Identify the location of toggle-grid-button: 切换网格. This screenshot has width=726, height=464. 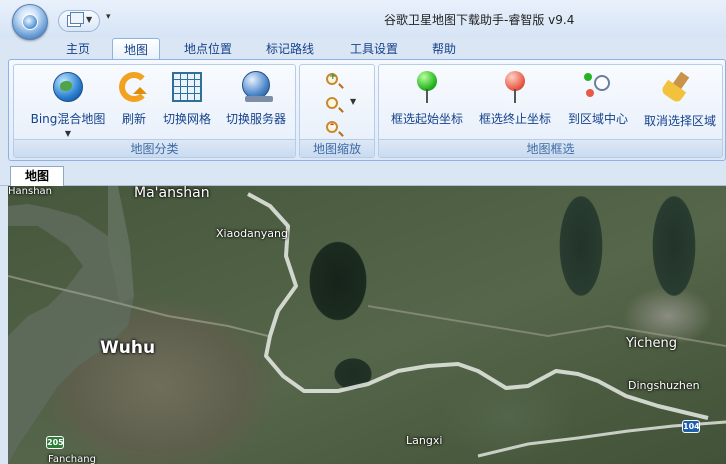
(187, 99).